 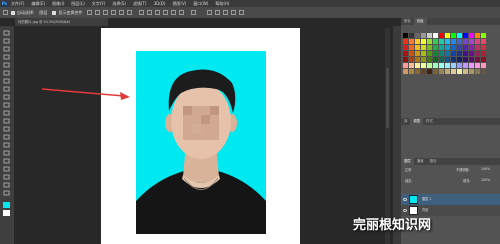 What do you see at coordinates (417, 121) in the screenshot?
I see `tab-adjustments: 调整` at bounding box center [417, 121].